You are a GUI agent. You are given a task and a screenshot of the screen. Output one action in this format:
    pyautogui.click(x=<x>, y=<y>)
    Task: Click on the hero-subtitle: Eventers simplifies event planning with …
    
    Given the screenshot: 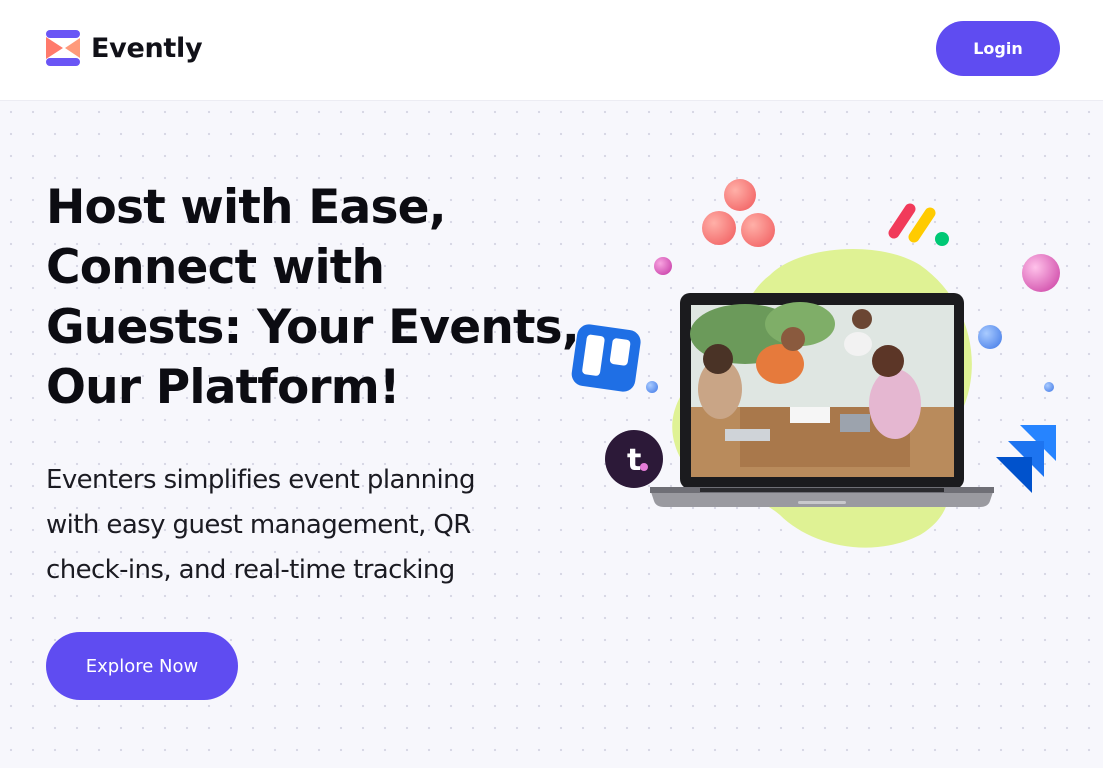 What is the action you would take?
    pyautogui.click(x=261, y=525)
    